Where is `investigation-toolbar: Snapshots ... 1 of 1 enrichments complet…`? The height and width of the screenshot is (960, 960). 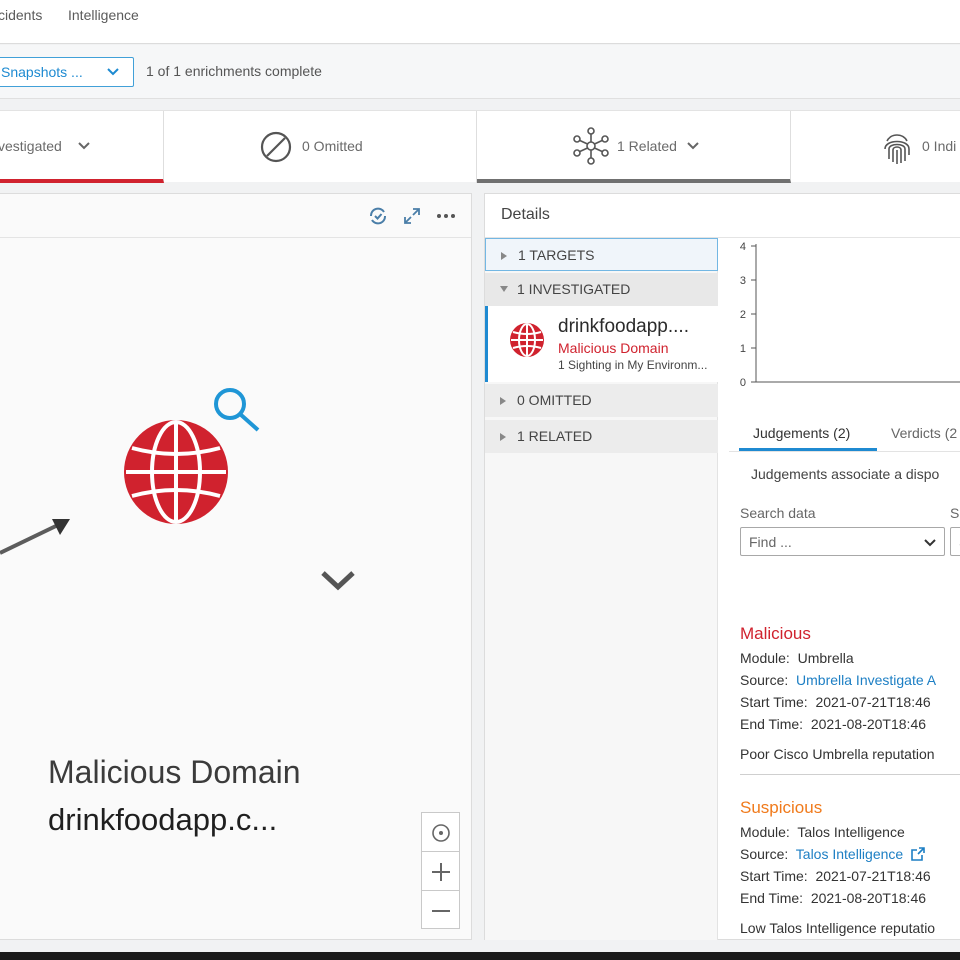 investigation-toolbar: Snapshots ... 1 of 1 enrichments complet… is located at coordinates (480, 72).